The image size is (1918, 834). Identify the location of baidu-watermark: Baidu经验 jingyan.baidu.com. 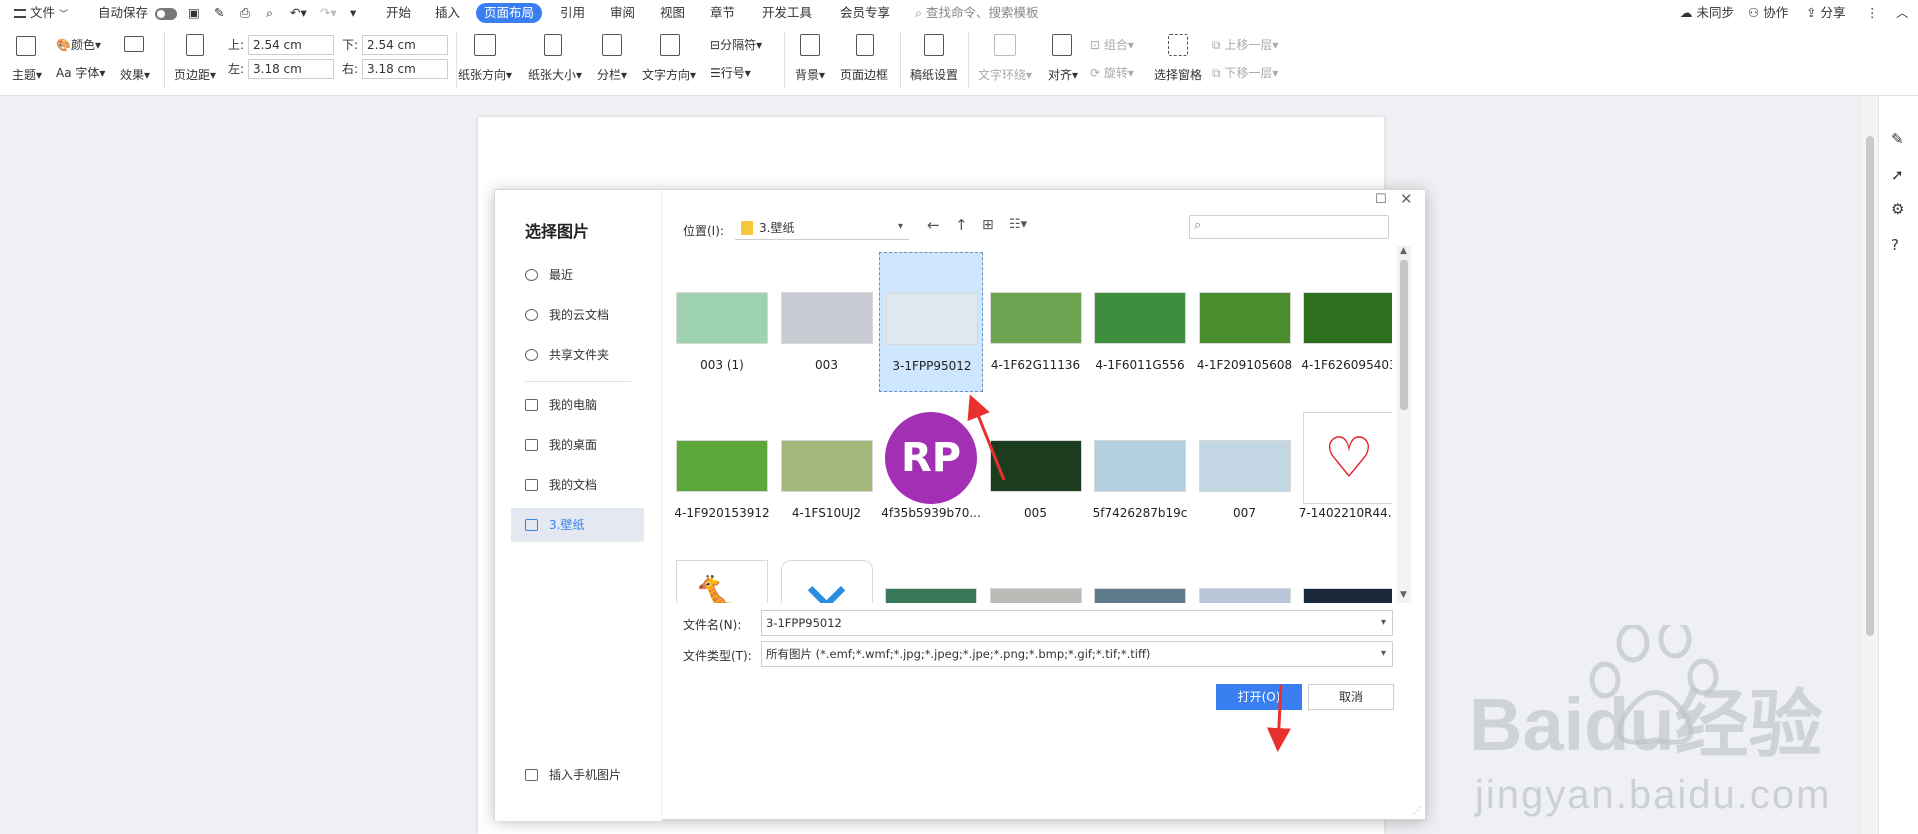
(1691, 726).